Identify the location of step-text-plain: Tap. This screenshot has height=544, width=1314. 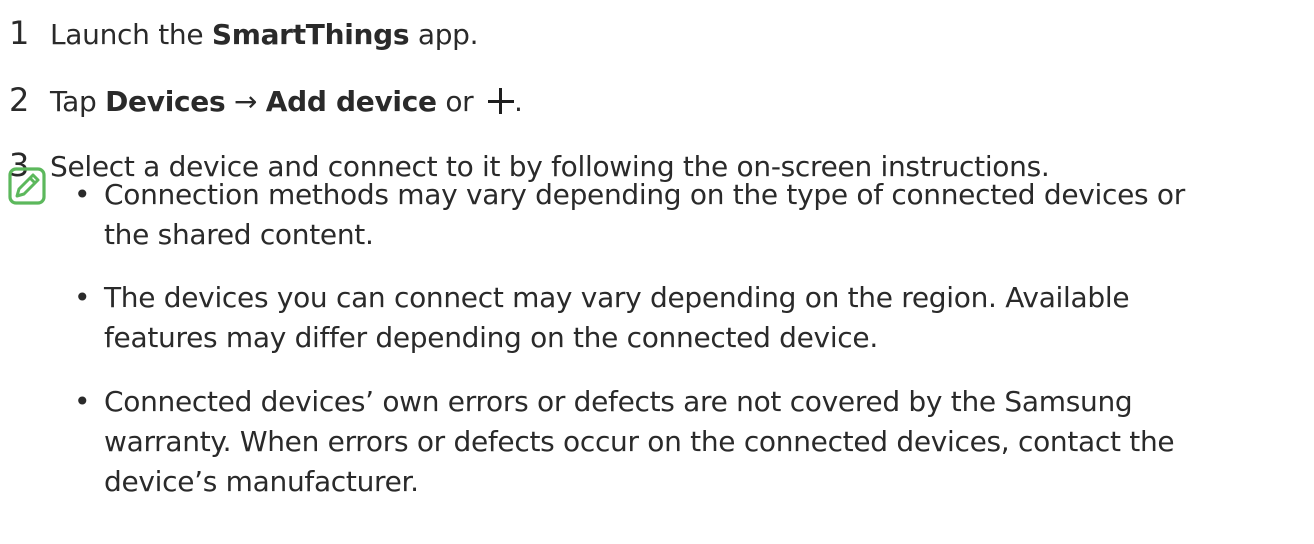
(78, 101).